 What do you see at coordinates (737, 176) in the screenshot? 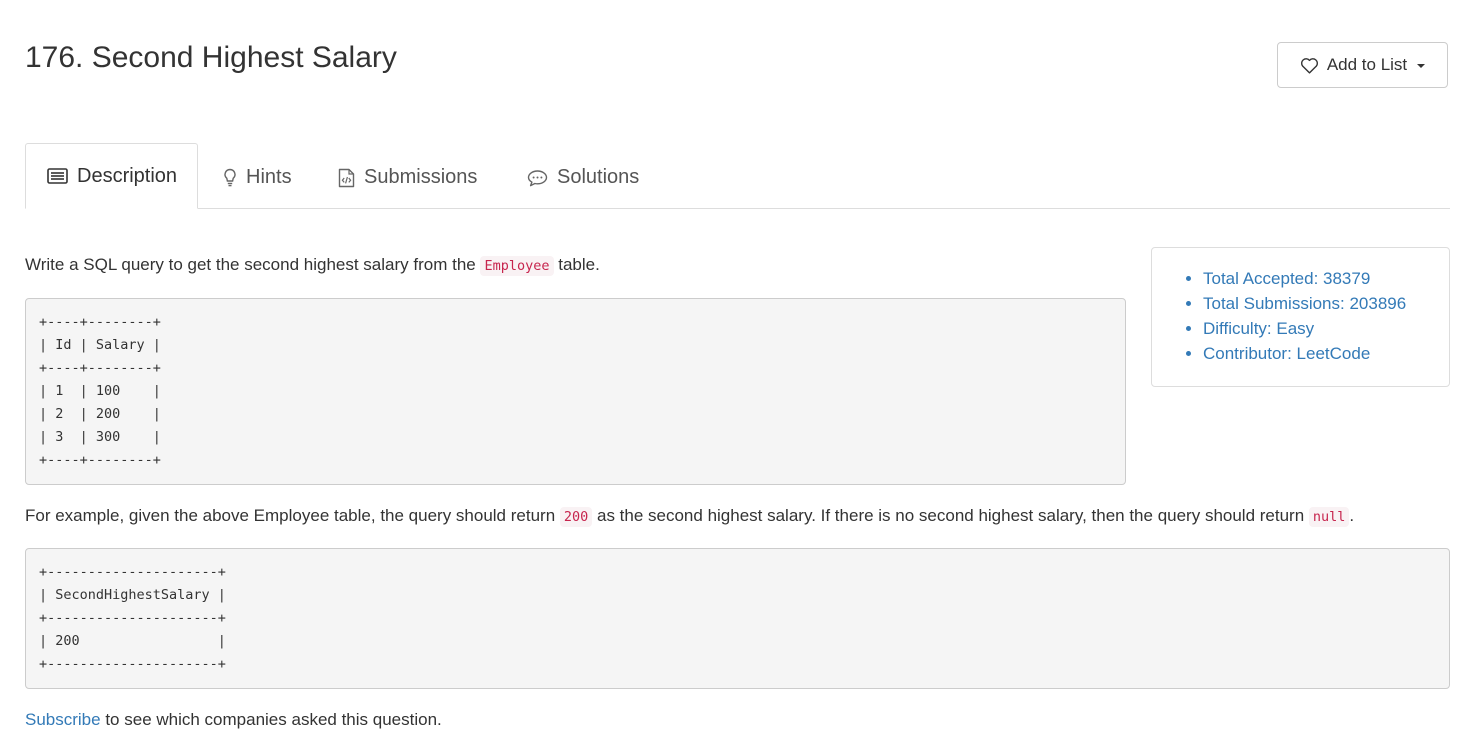
I see `problem-tabs: Description Hints Submissions Solutions` at bounding box center [737, 176].